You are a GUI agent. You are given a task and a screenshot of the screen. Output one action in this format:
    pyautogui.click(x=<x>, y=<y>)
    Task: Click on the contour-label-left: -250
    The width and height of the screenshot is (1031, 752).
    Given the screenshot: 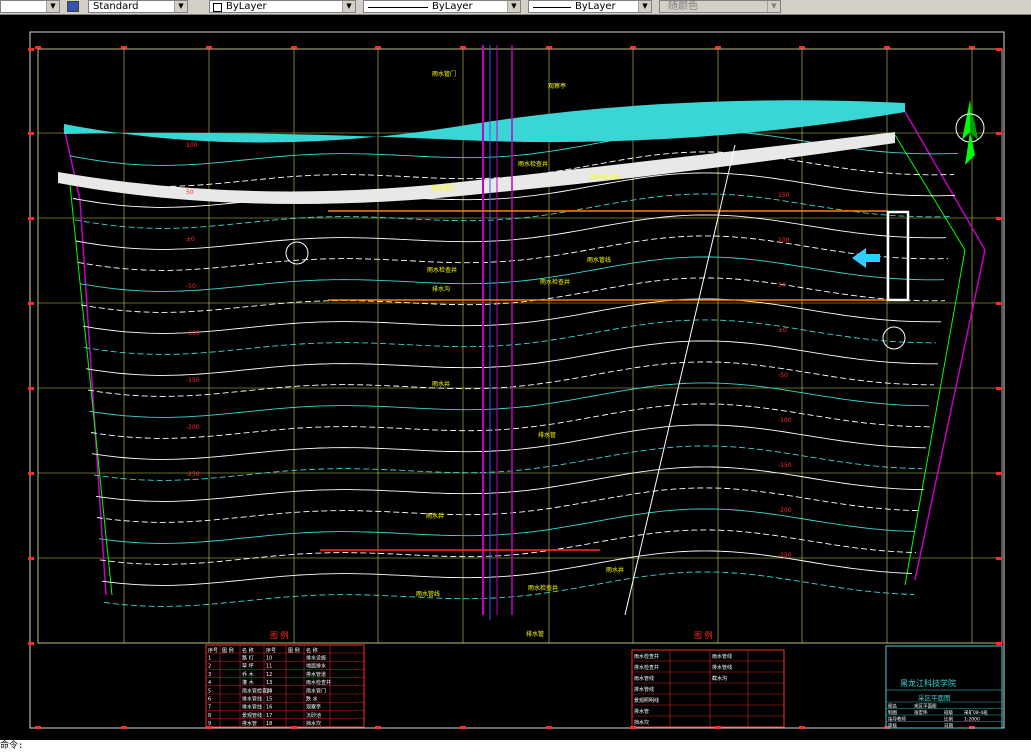 What is the action you would take?
    pyautogui.click(x=193, y=474)
    